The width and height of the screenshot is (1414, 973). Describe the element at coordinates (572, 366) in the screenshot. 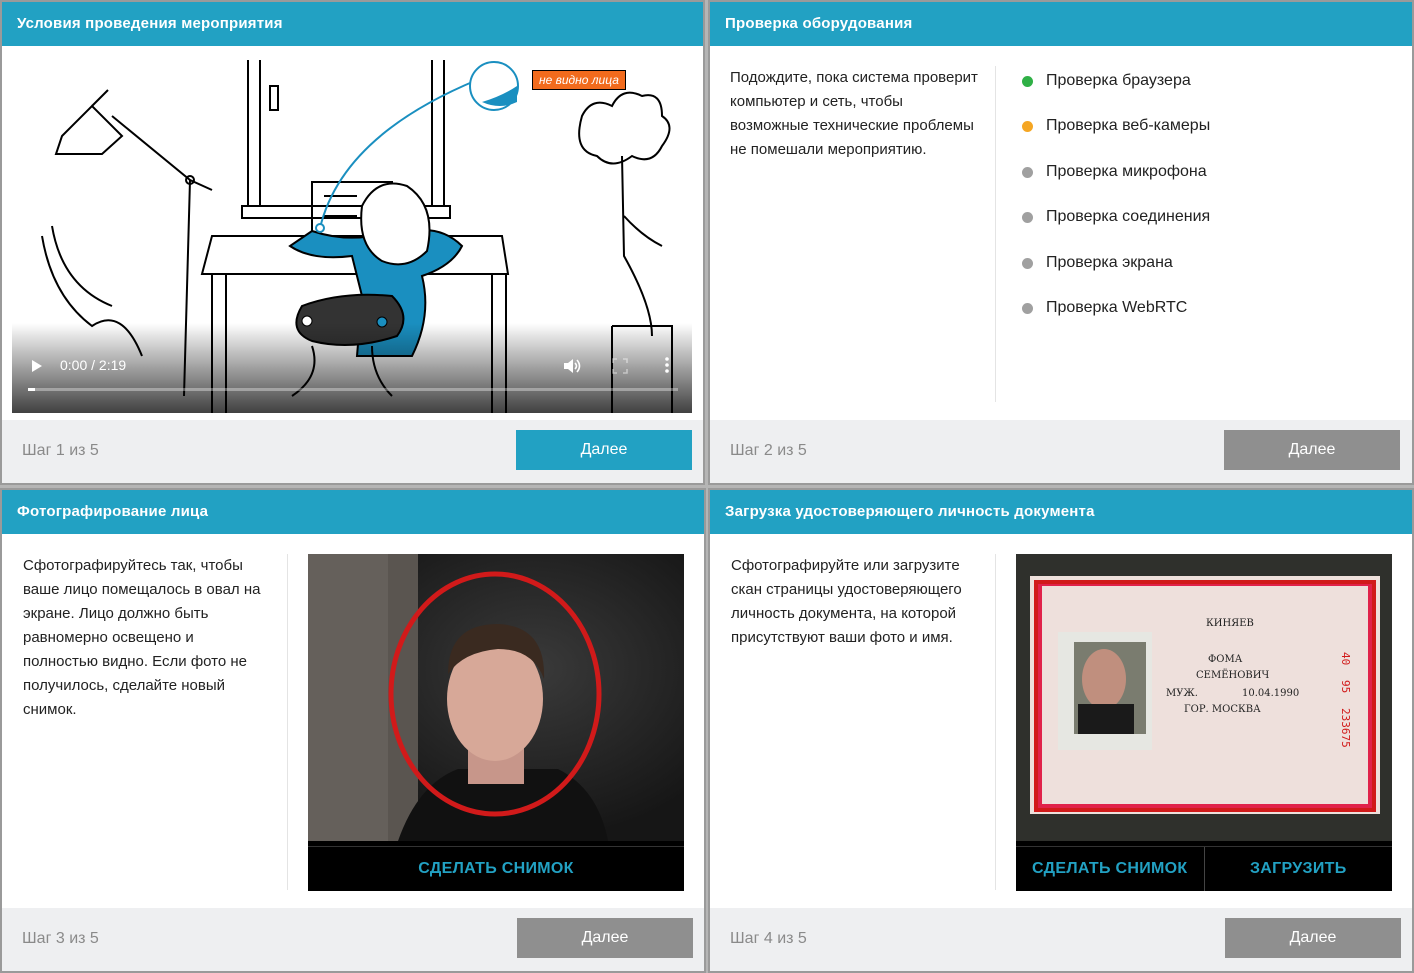

I see `volume-icon` at that location.